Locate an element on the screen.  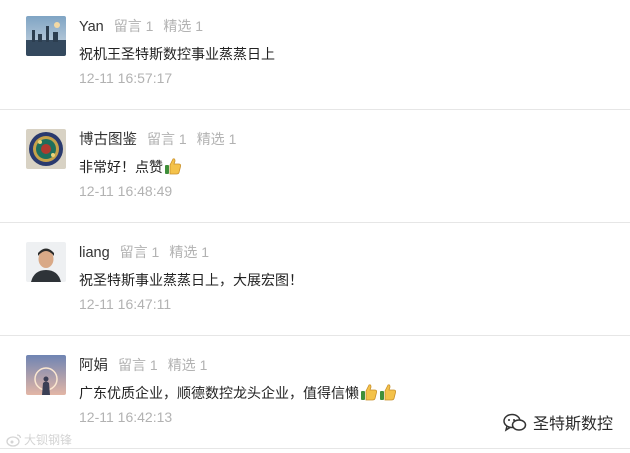
comment-text: 非常好！点赞 is located at coordinates (130, 167).